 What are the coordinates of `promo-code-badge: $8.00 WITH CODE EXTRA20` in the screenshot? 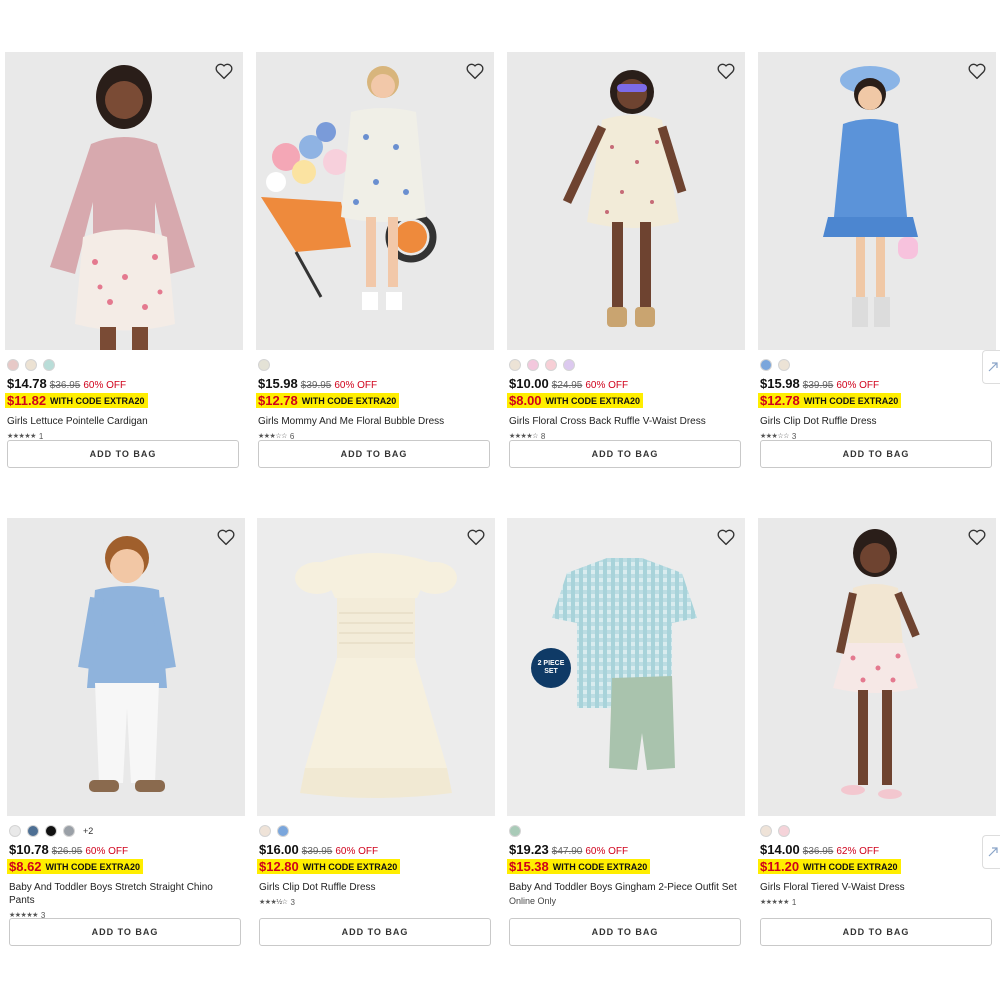 It's located at (575, 400).